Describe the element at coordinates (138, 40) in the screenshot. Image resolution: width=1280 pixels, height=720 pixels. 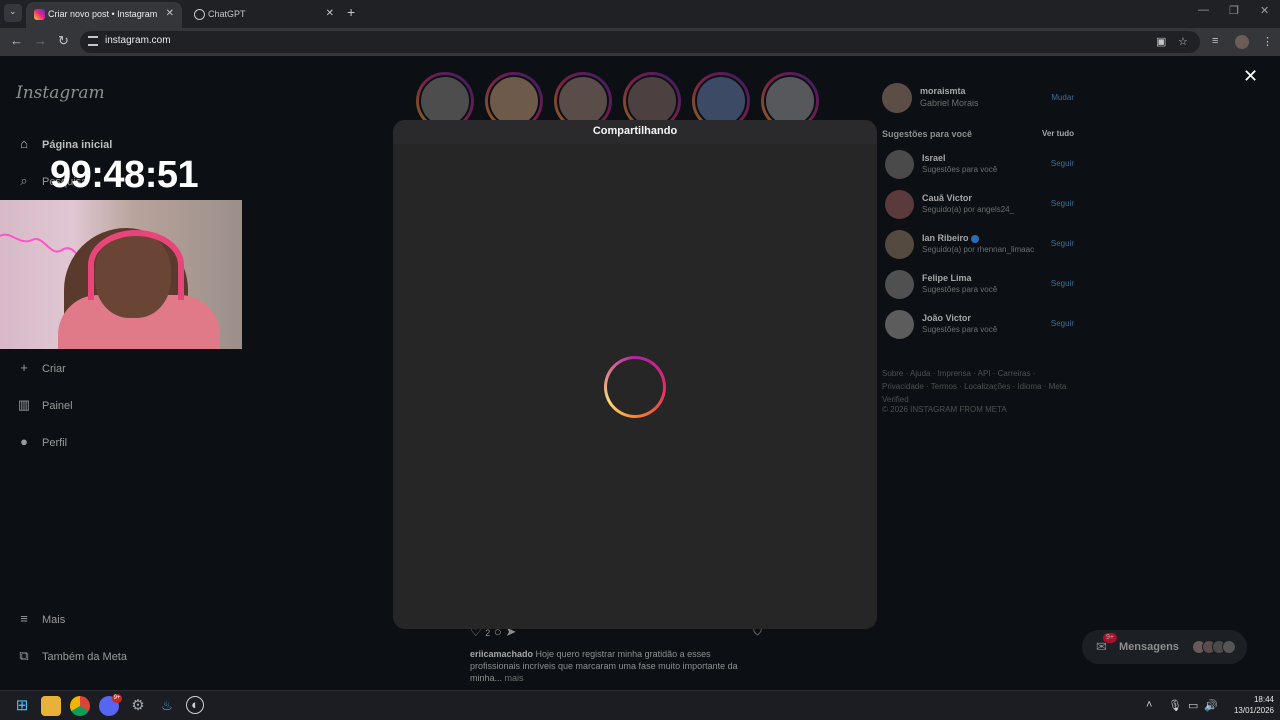
I see `url-text: instagram.com` at that location.